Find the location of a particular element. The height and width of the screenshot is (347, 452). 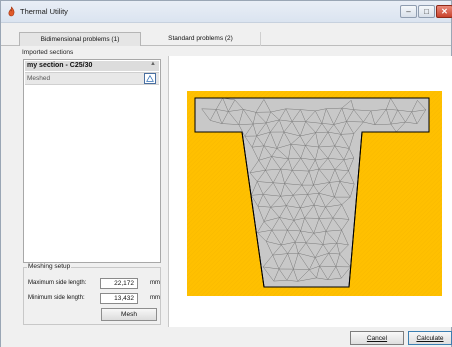

minimize-button: – is located at coordinates (408, 11).